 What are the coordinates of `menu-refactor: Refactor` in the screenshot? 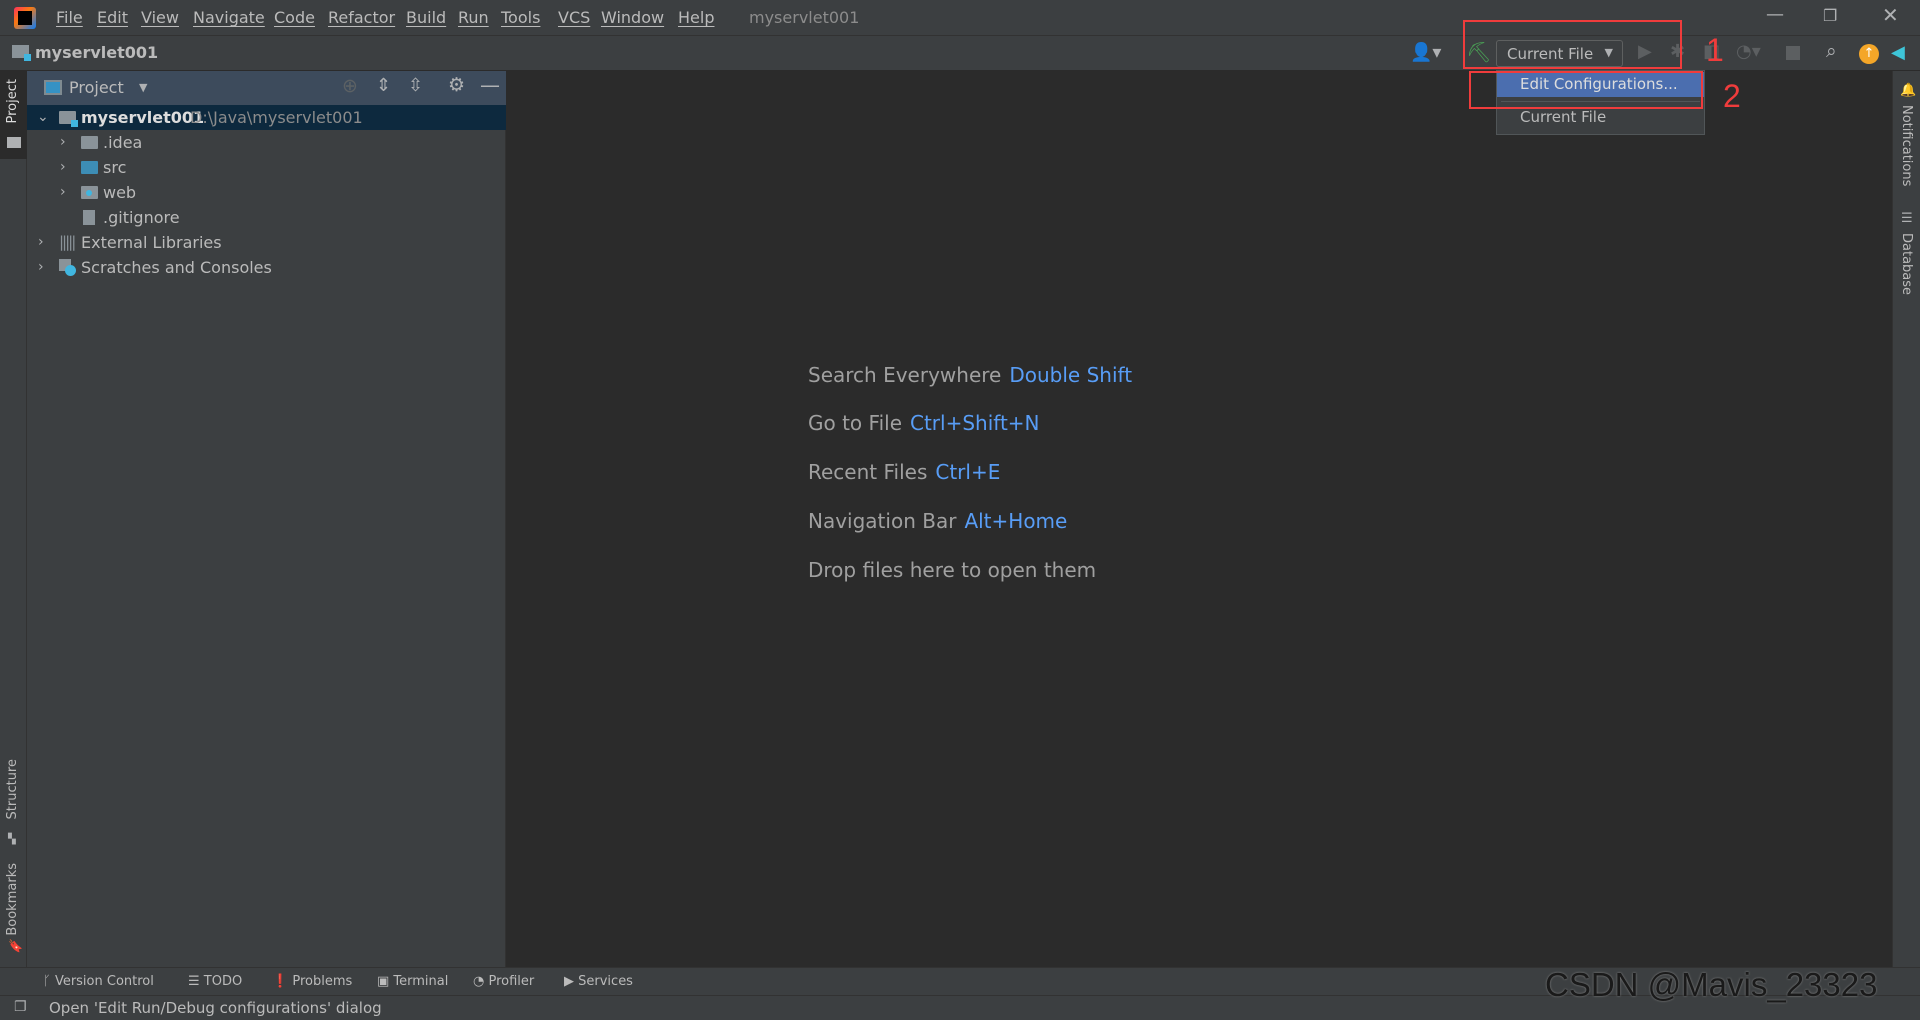 It's located at (361, 17).